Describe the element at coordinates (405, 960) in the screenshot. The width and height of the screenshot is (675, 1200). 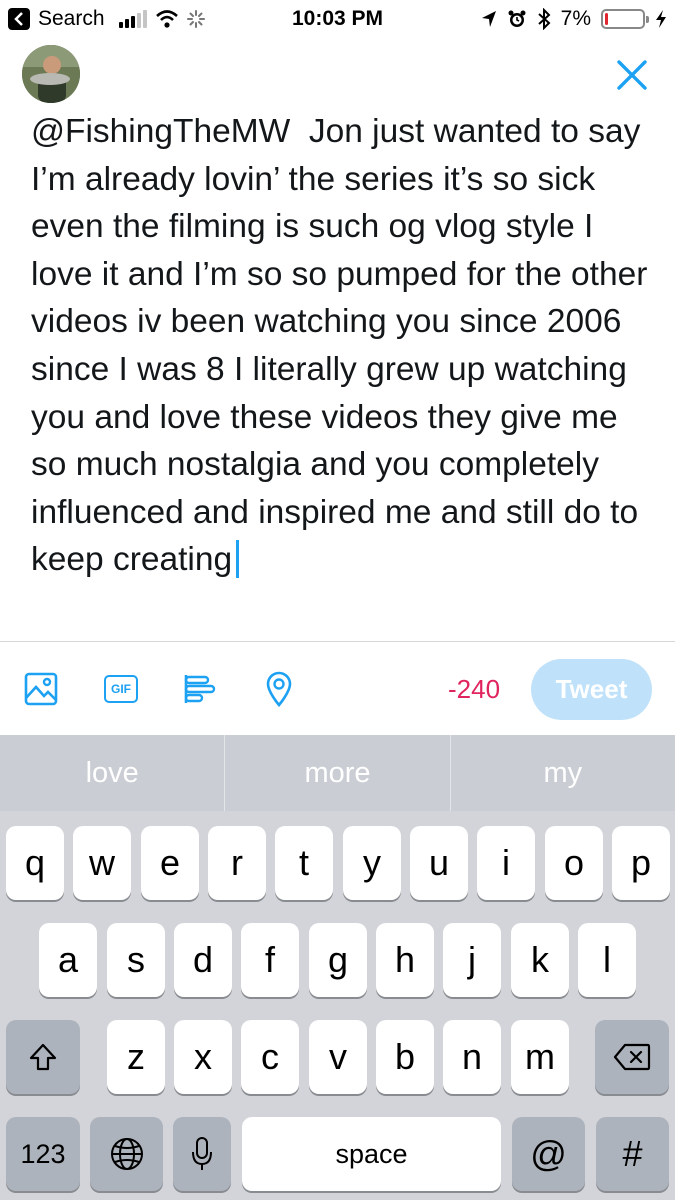
I see `key-h: h` at that location.